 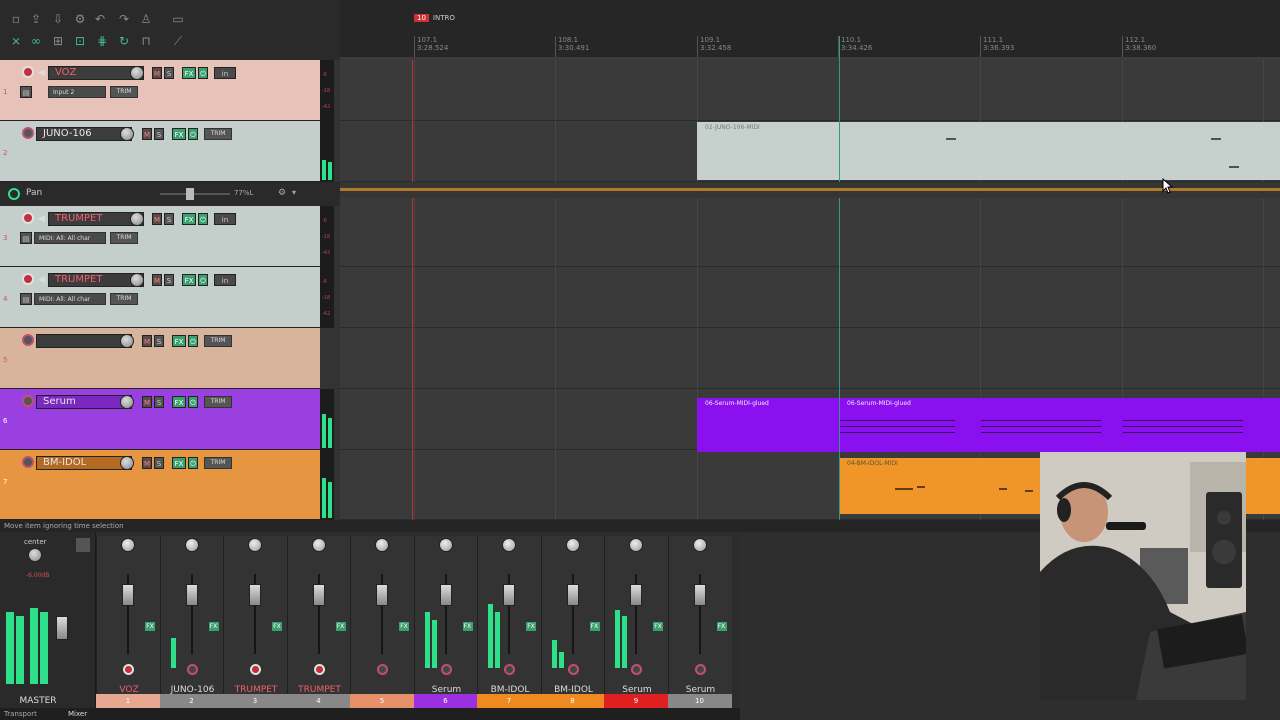 What do you see at coordinates (80, 41) in the screenshot?
I see `snap-icon: ⊡` at bounding box center [80, 41].